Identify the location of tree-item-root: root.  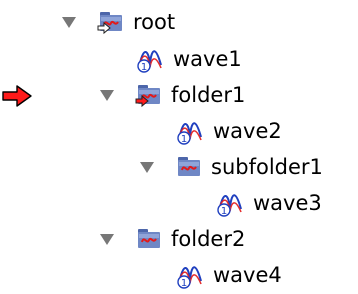
(117, 22).